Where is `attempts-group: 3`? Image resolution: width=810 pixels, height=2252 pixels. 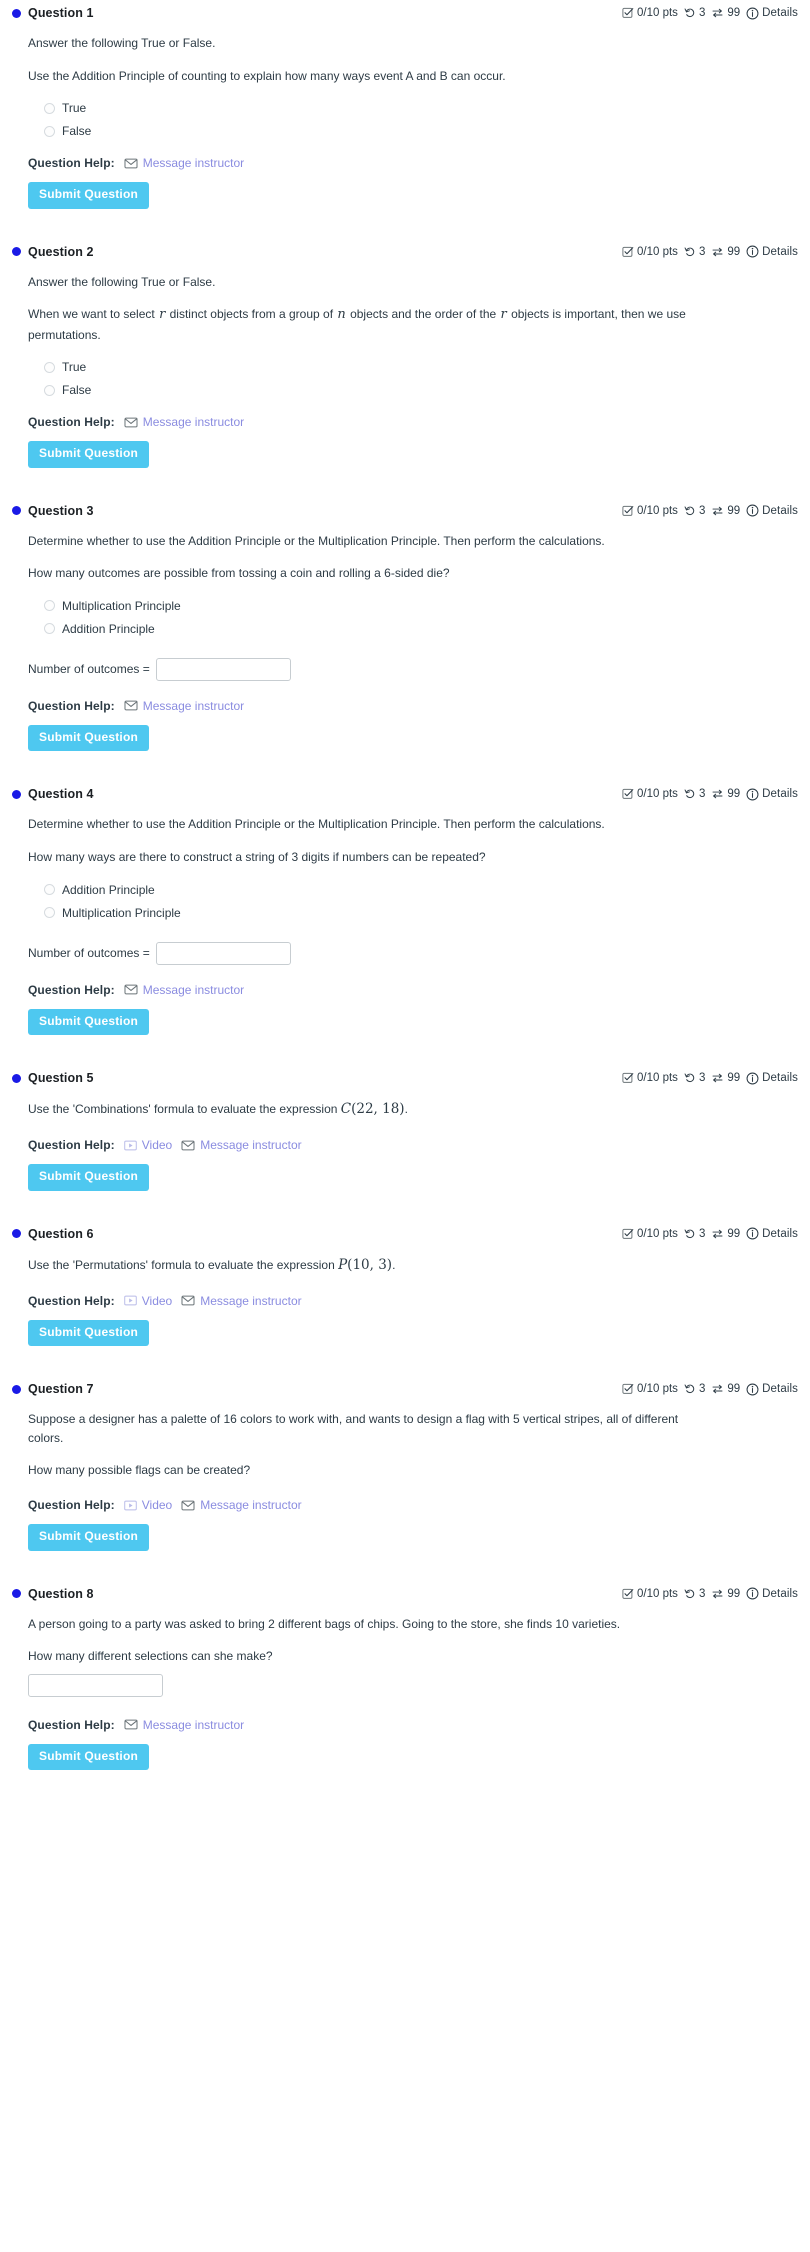 attempts-group: 3 is located at coordinates (694, 252).